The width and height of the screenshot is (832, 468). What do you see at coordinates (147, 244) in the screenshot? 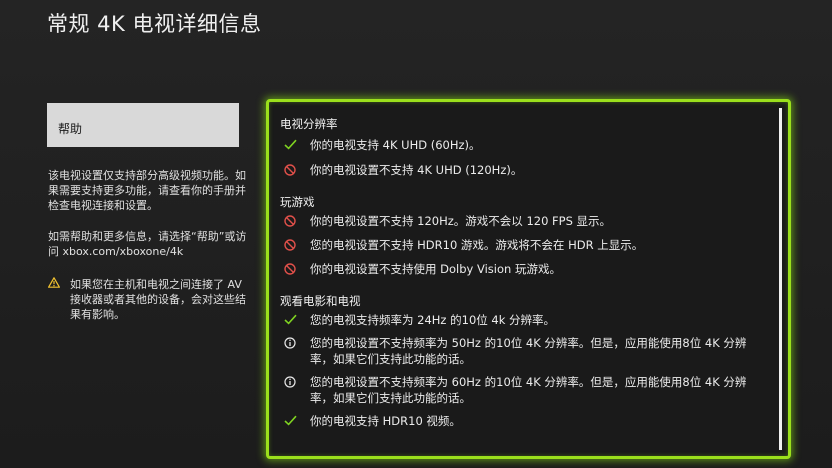
I see `help-more-info: 如需帮助和更多信息，请选择“帮助”或访问 xbox.com/xboxone/4k` at bounding box center [147, 244].